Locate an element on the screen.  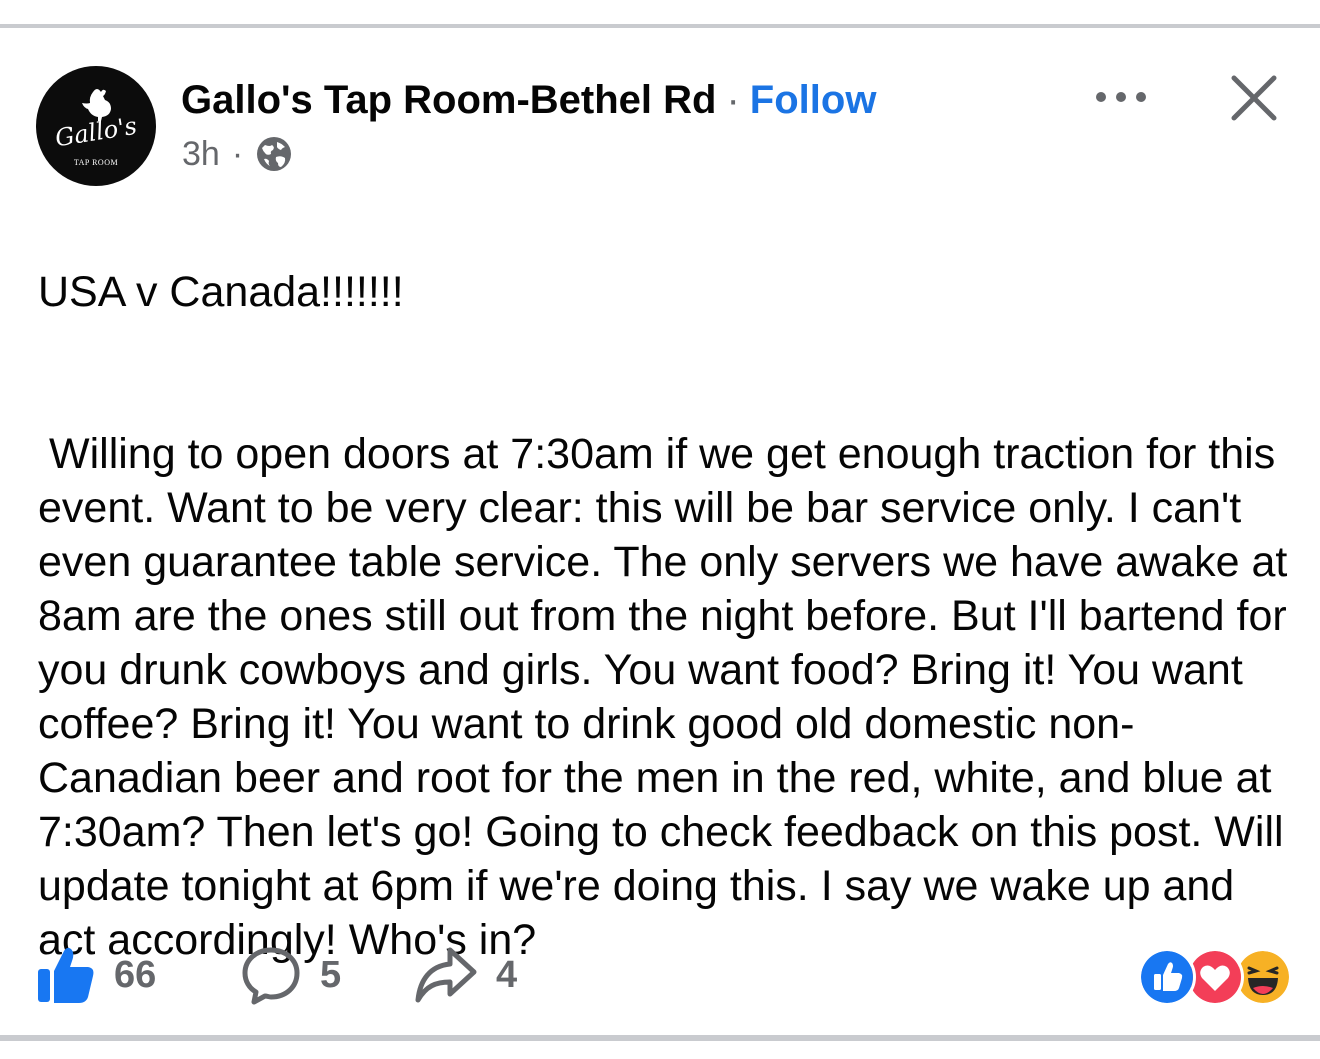
follow-button: Follow is located at coordinates (813, 100).